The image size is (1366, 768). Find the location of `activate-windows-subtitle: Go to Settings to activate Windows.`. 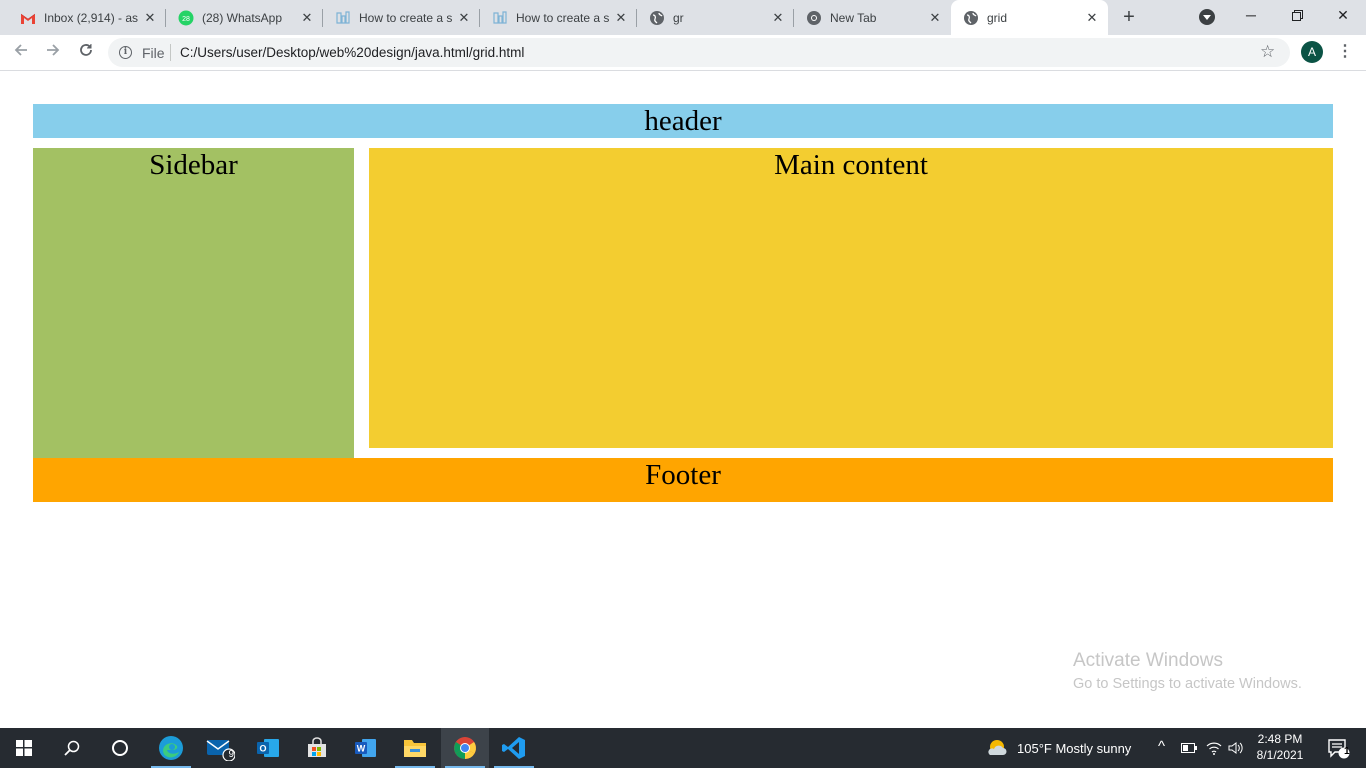

activate-windows-subtitle: Go to Settings to activate Windows. is located at coordinates (1187, 684).